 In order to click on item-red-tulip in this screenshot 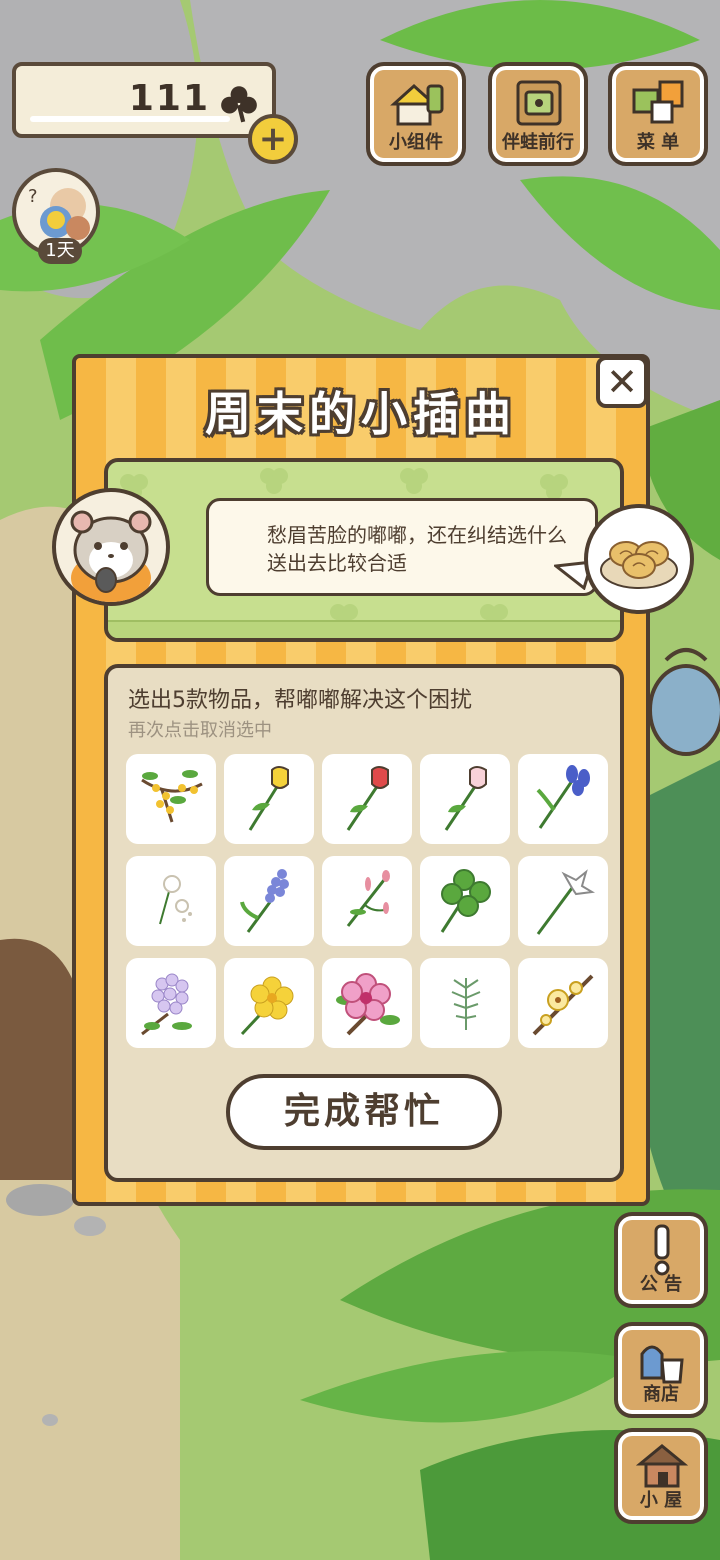, I will do `click(367, 799)`.